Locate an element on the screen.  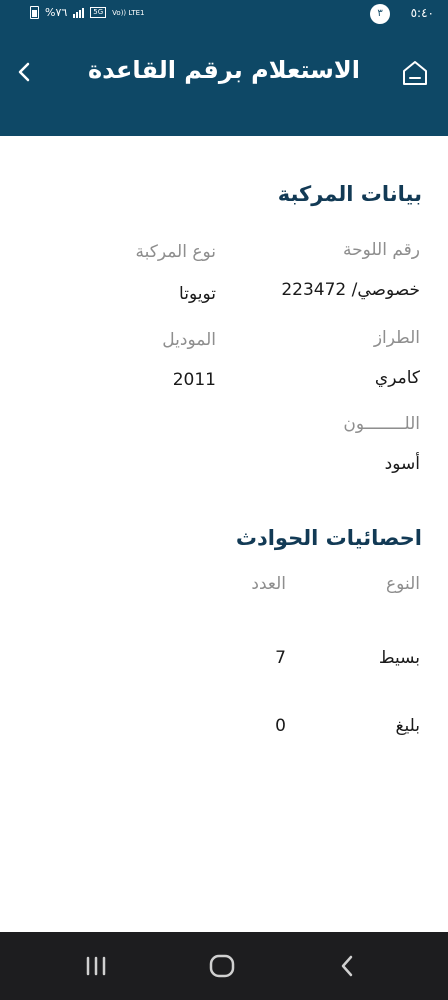
vehicle-type-value: تويوتا is located at coordinates (197, 294).